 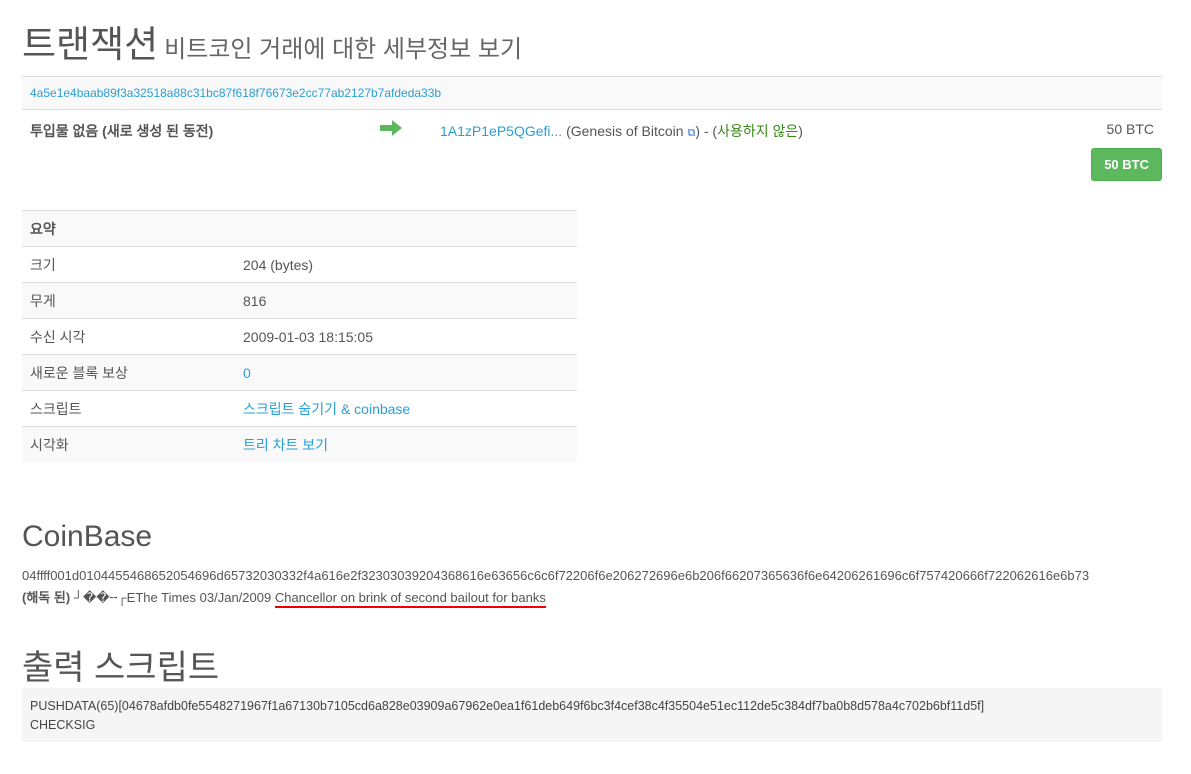 What do you see at coordinates (299, 228) in the screenshot?
I see `summary-header: 요약` at bounding box center [299, 228].